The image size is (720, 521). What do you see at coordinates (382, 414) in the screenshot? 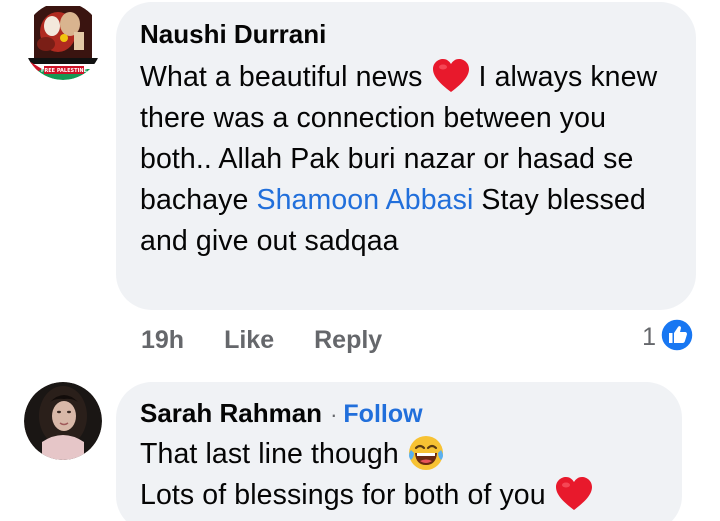
I see `follow-button: Follow` at bounding box center [382, 414].